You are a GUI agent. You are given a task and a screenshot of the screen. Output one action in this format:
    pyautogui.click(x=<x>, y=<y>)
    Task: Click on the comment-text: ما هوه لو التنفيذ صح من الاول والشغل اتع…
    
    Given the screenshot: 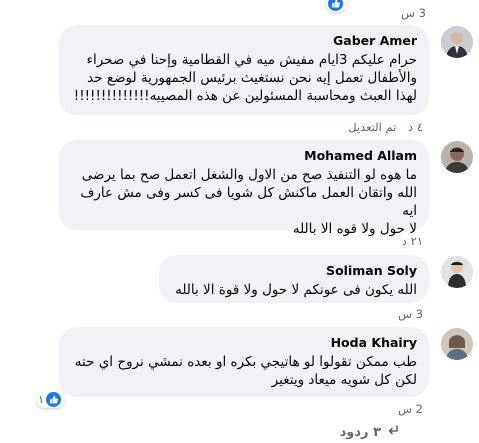 What is the action you would take?
    pyautogui.click(x=248, y=202)
    